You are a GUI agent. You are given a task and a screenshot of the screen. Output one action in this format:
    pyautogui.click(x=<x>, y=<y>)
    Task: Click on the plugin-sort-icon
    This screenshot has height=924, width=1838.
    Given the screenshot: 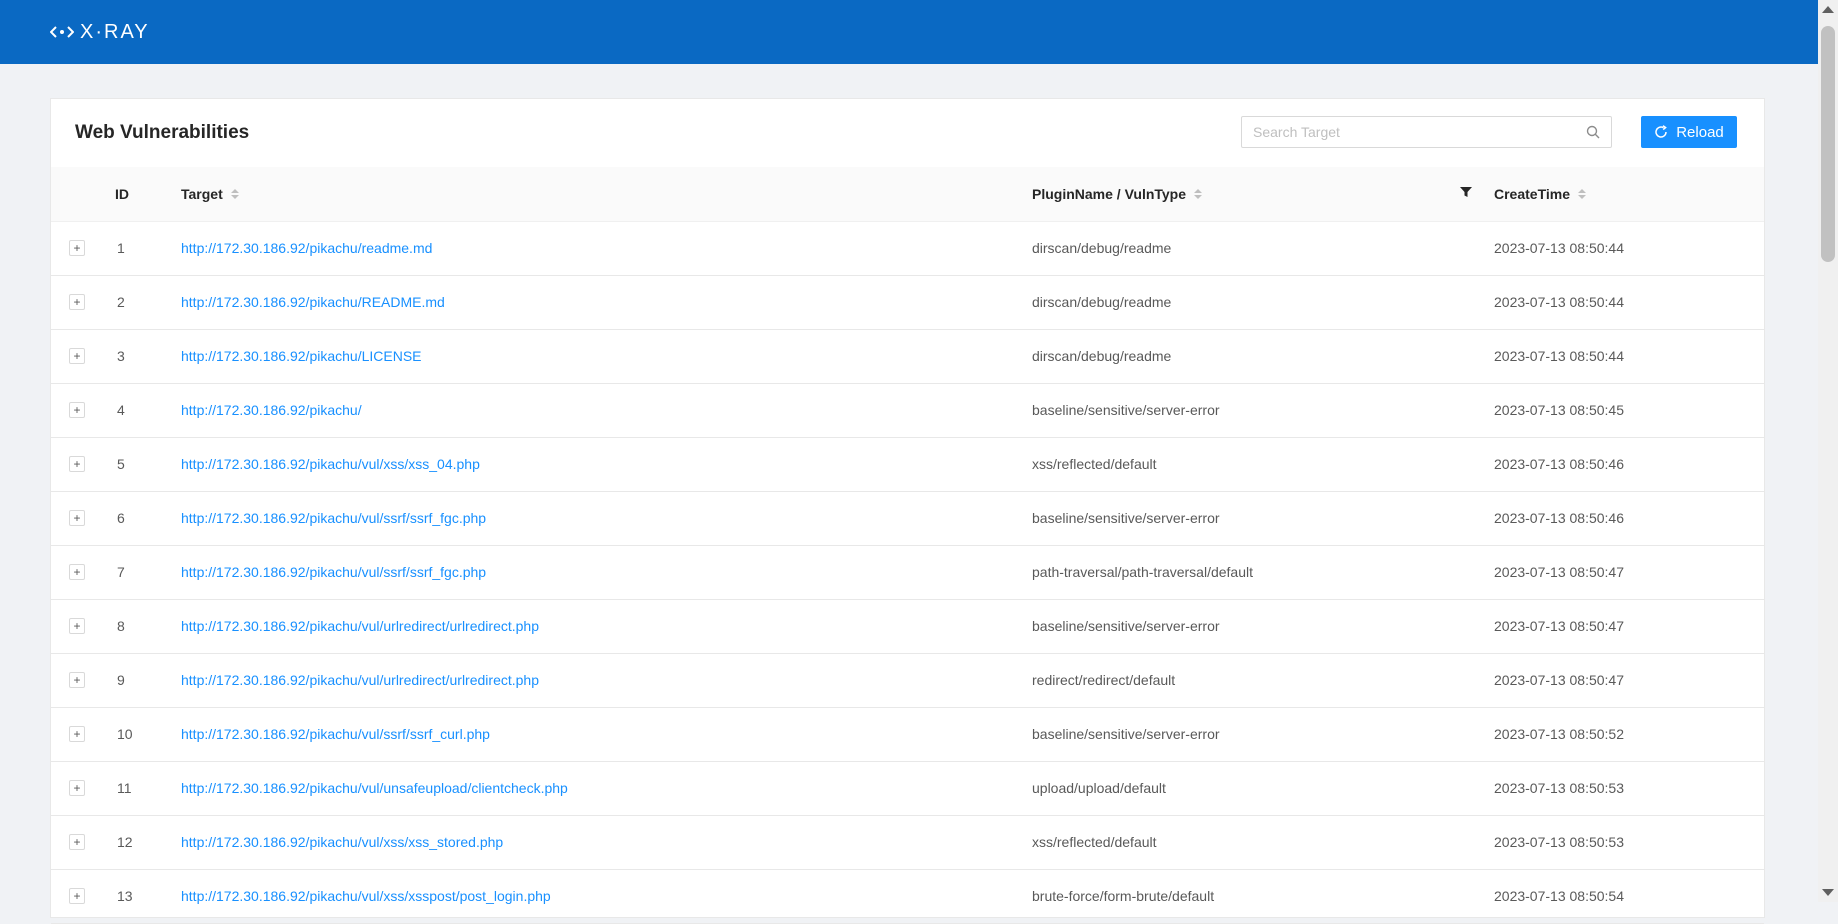 What is the action you would take?
    pyautogui.click(x=1198, y=193)
    